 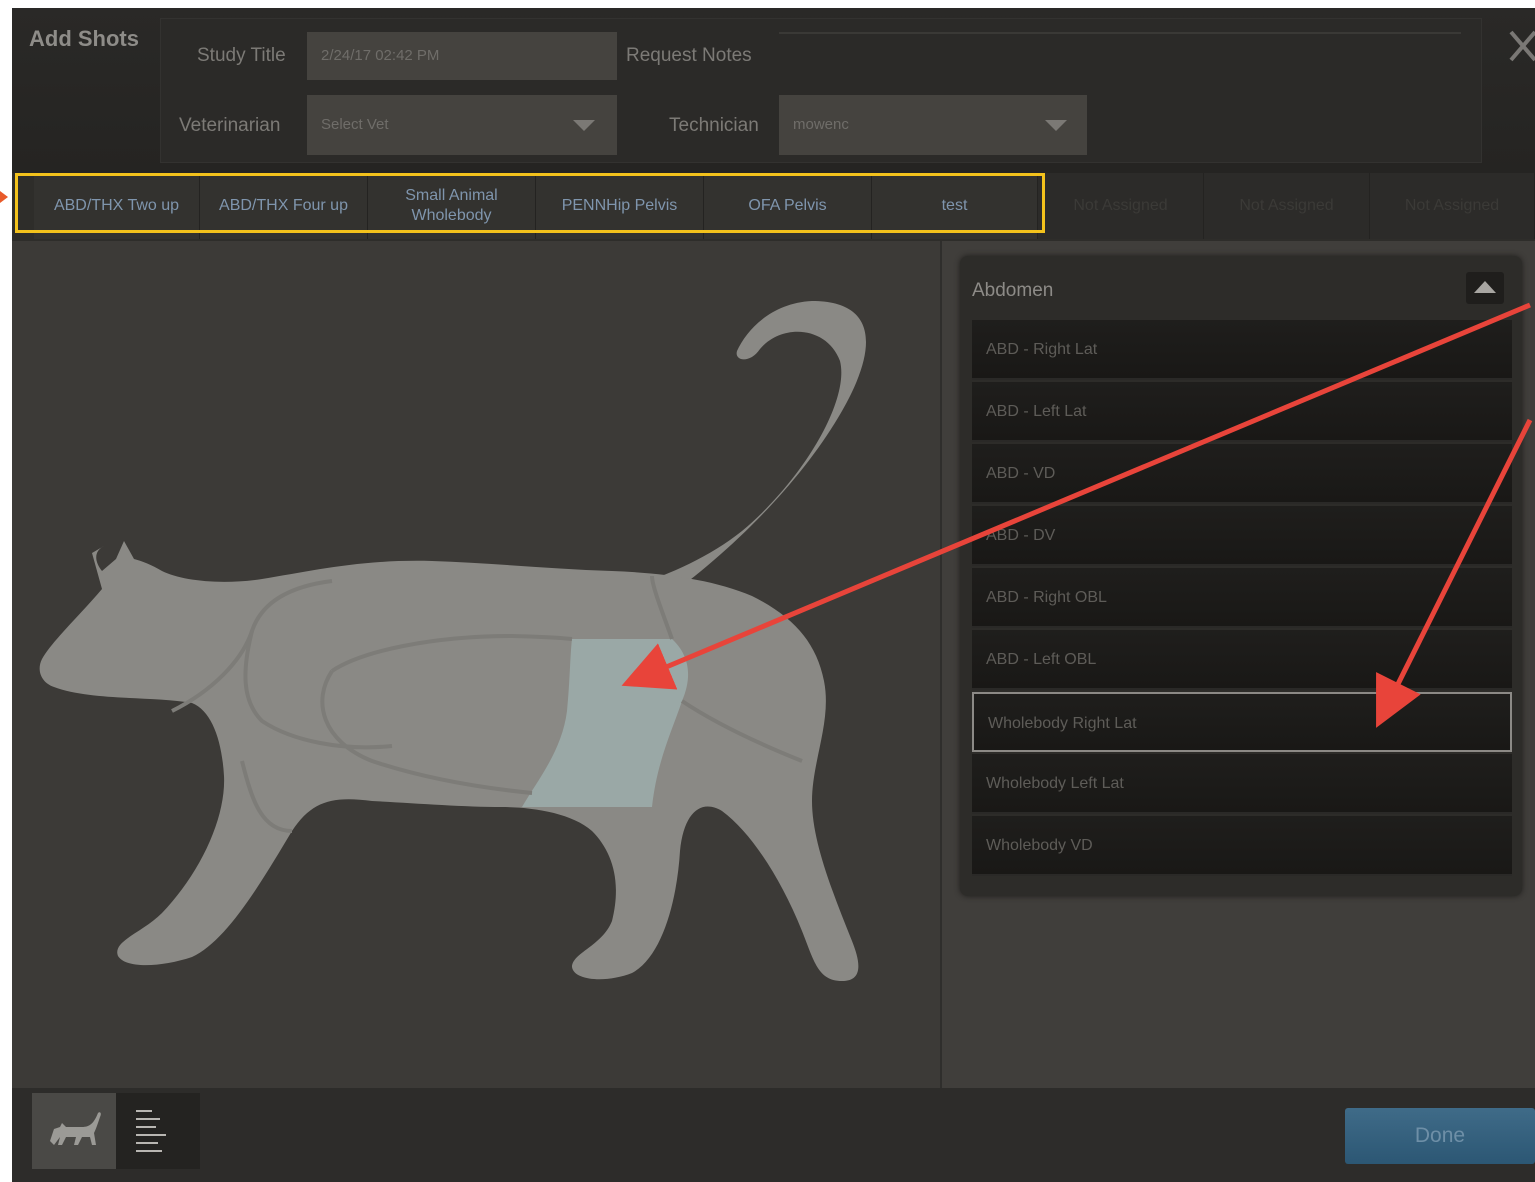 I want to click on veterinarian-value: Select Vet, so click(x=355, y=124).